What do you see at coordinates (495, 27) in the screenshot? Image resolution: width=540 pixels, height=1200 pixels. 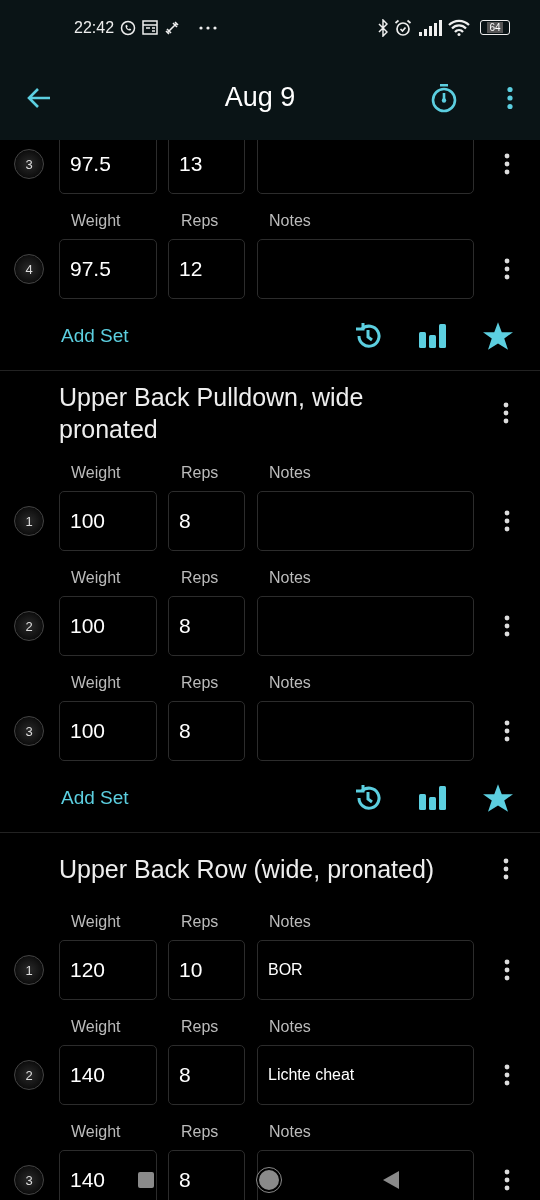 I see `battery-indicator: 64` at bounding box center [495, 27].